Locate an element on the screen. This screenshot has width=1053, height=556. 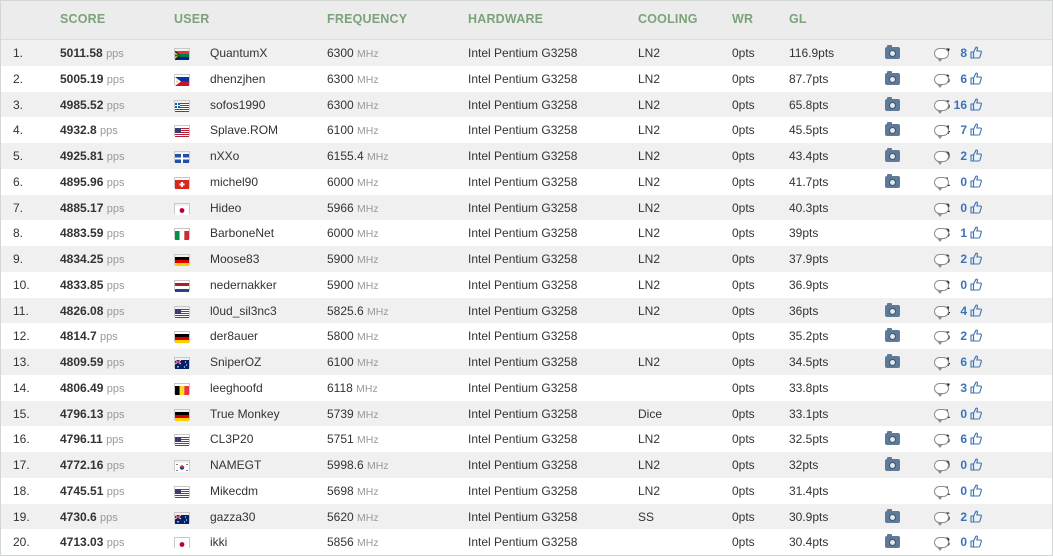
user-link: der8auer is located at coordinates (234, 336).